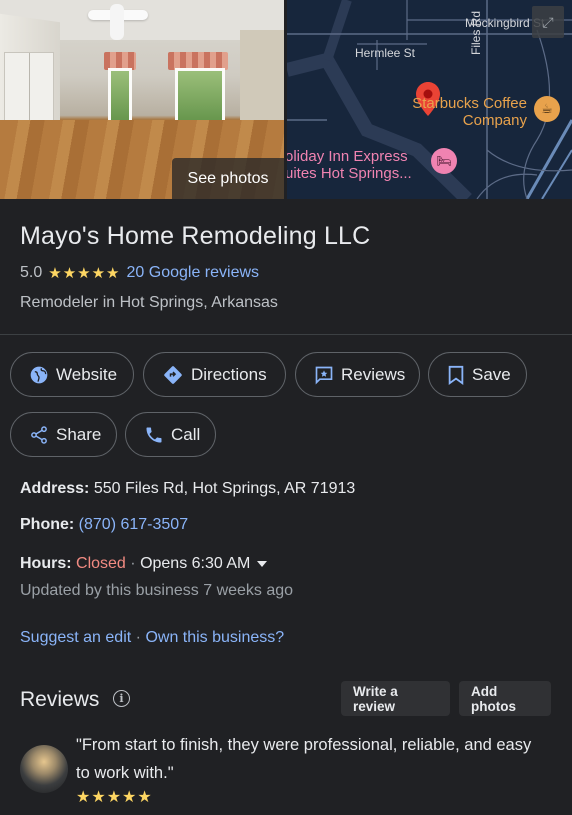 This screenshot has width=572, height=815. What do you see at coordinates (195, 236) in the screenshot?
I see `business-name: Mayo's Home Remodeling LLC` at bounding box center [195, 236].